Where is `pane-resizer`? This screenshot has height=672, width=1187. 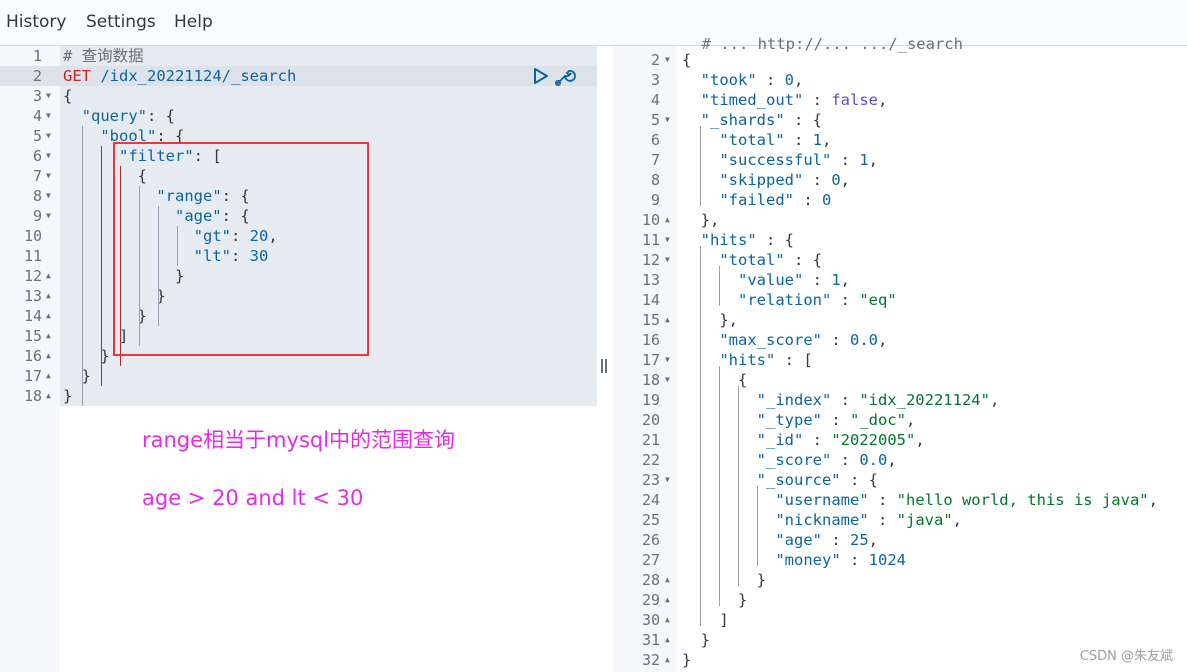 pane-resizer is located at coordinates (605, 359).